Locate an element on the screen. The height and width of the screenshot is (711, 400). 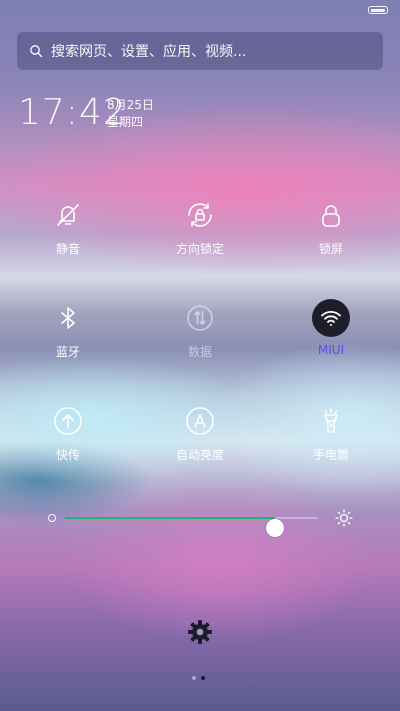
toggle-flashlight: 手电筒 is located at coordinates (331, 432).